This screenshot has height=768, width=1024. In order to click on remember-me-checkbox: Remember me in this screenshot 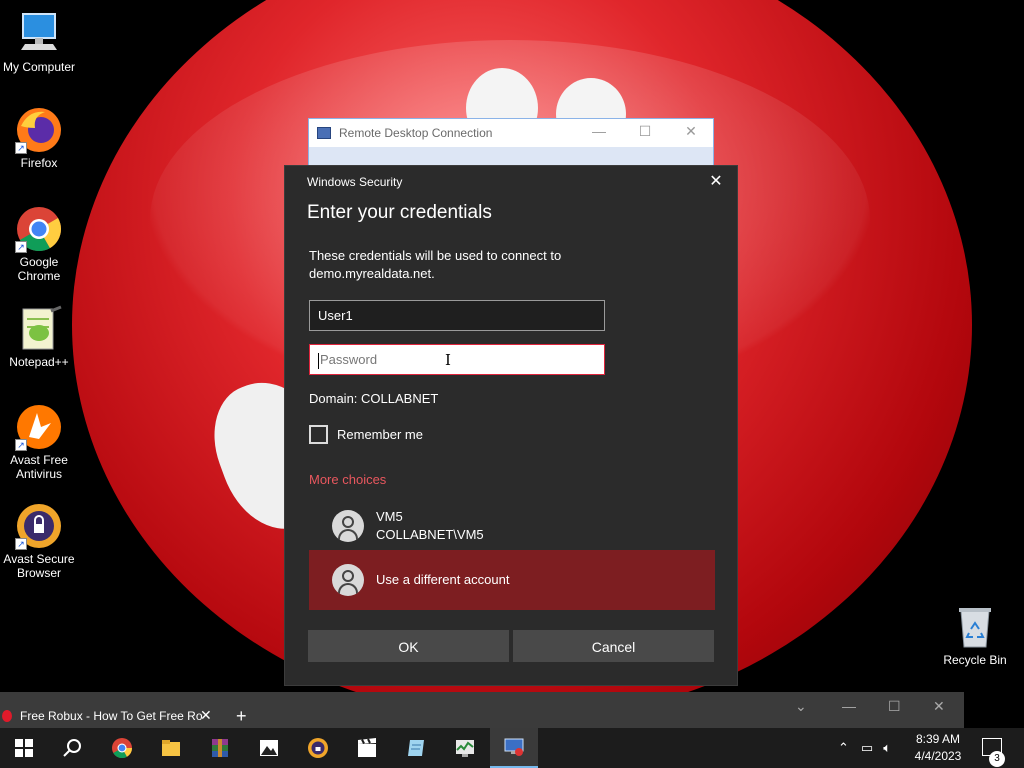, I will do `click(366, 434)`.